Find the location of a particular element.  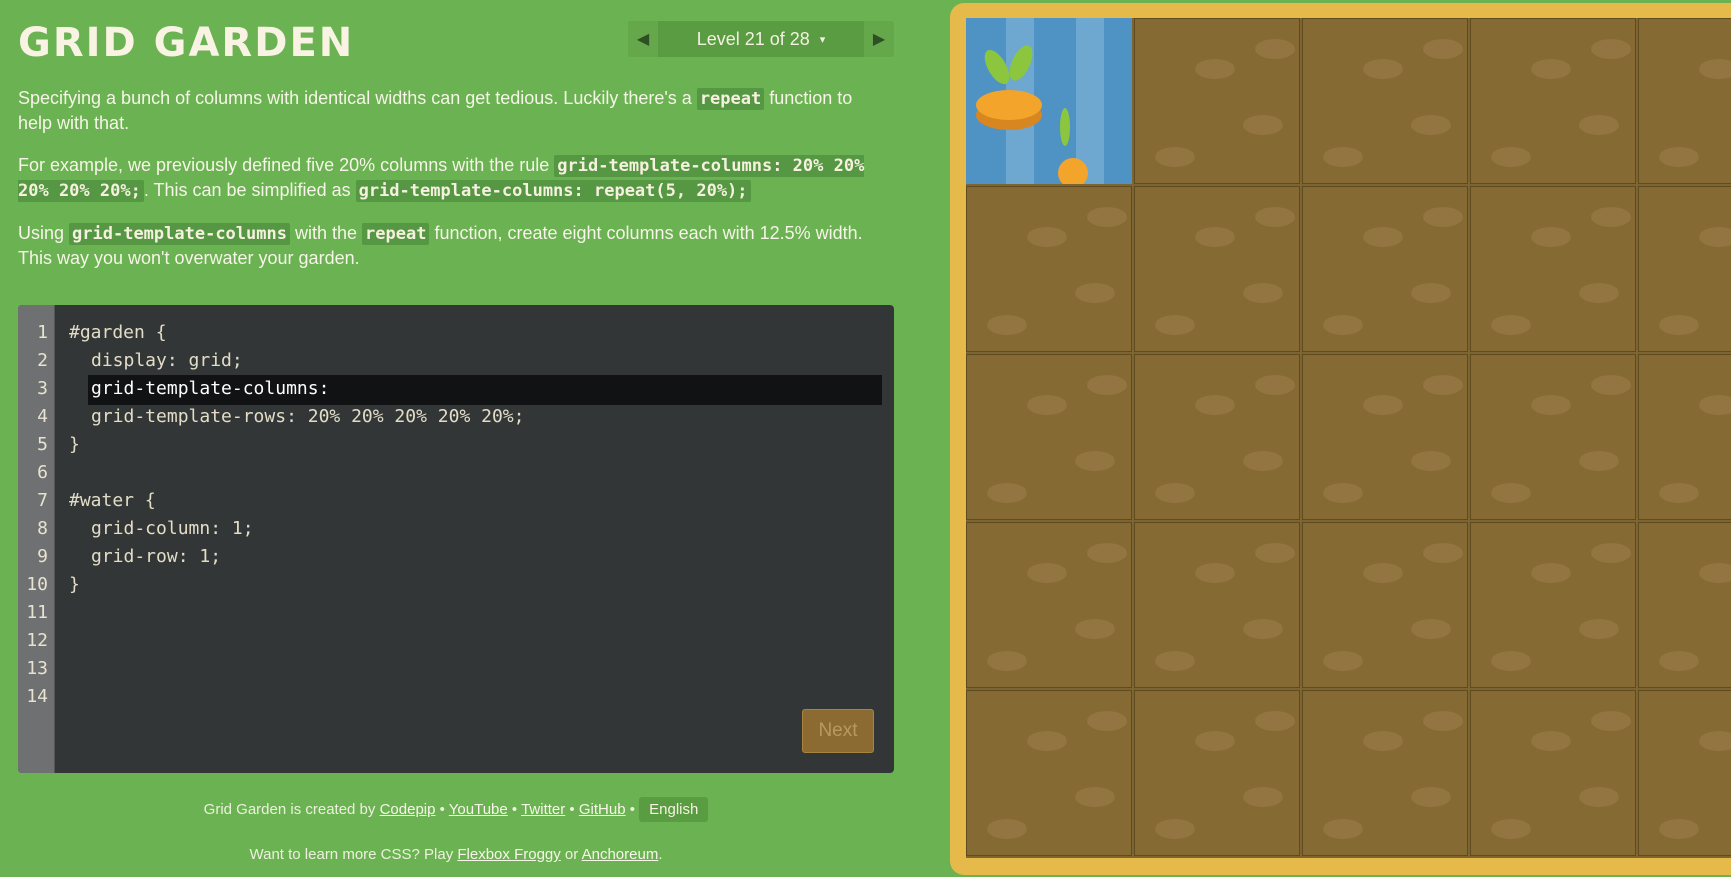

code-text: grid-row: 1; is located at coordinates (156, 556).